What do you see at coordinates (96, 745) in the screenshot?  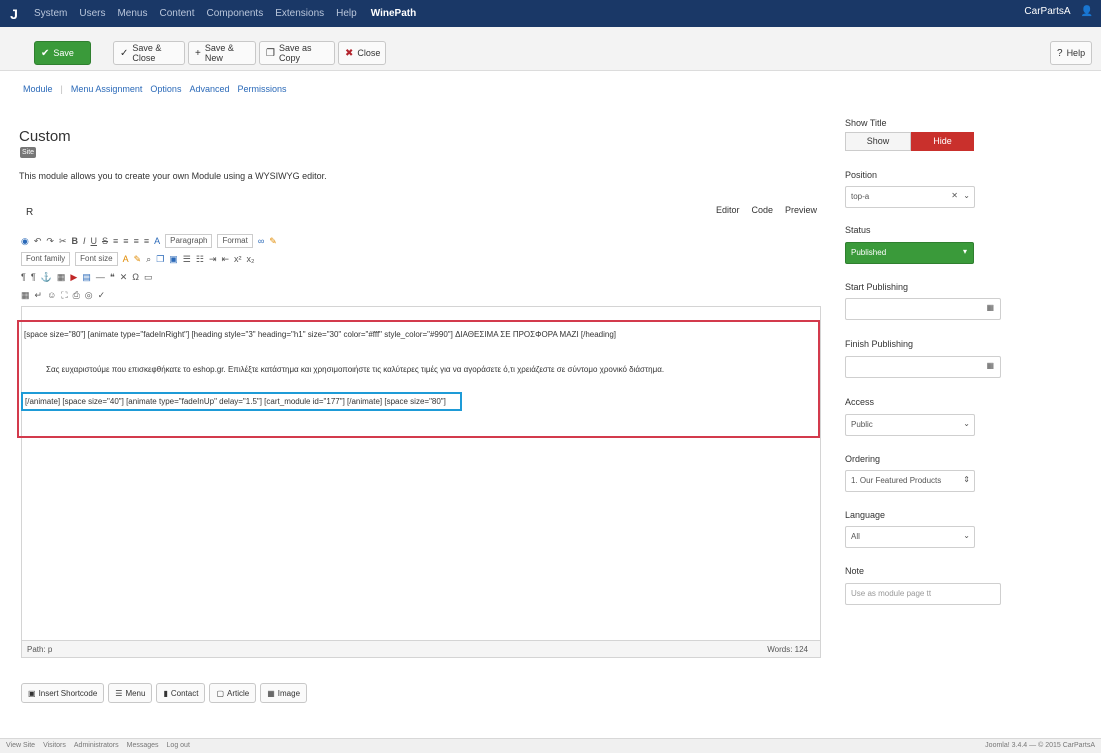 I see `footer-administrators: Administrators` at bounding box center [96, 745].